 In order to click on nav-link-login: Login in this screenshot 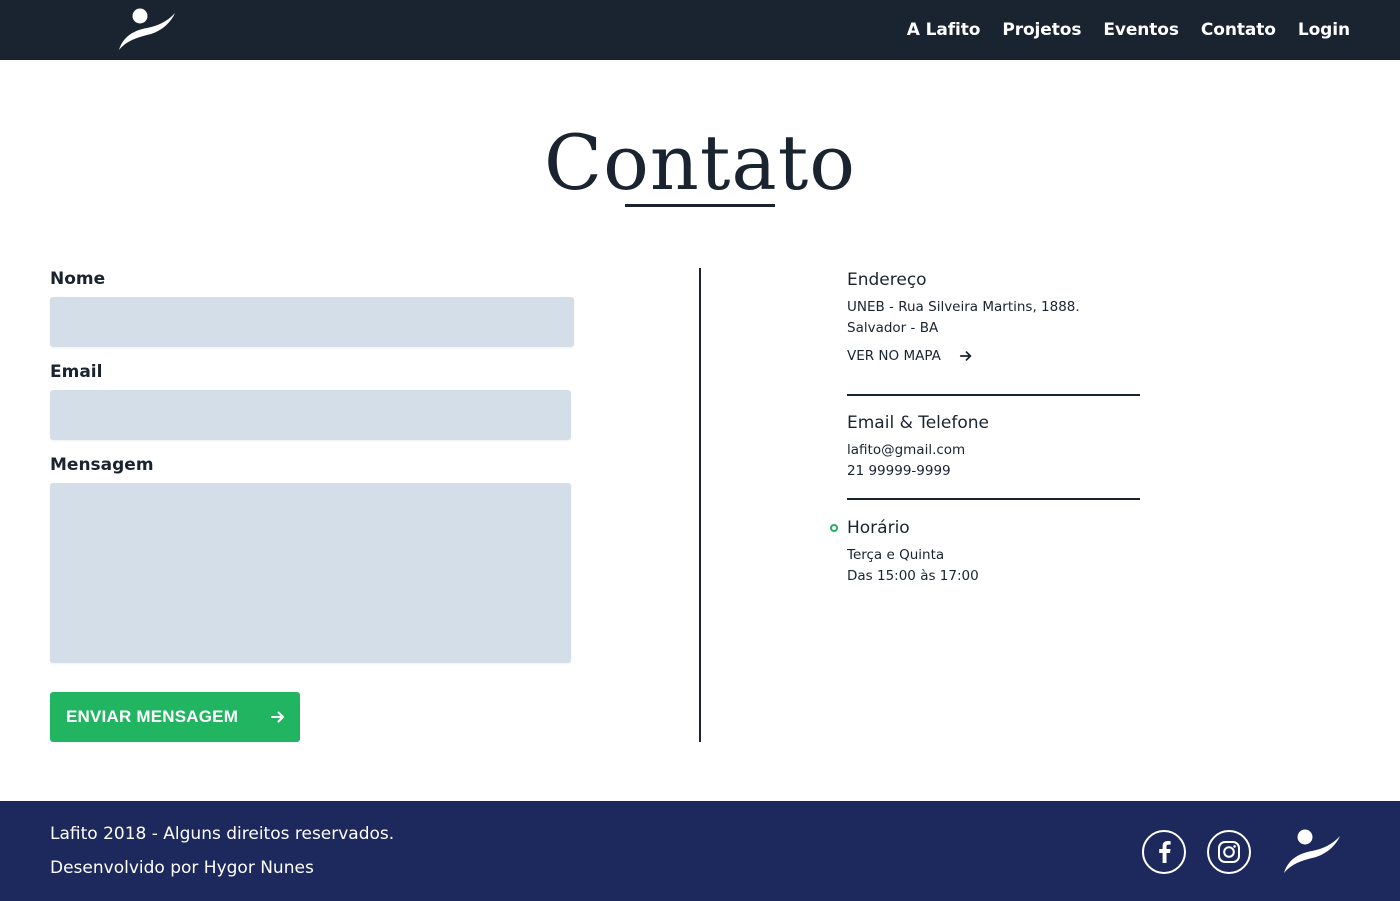, I will do `click(1324, 30)`.